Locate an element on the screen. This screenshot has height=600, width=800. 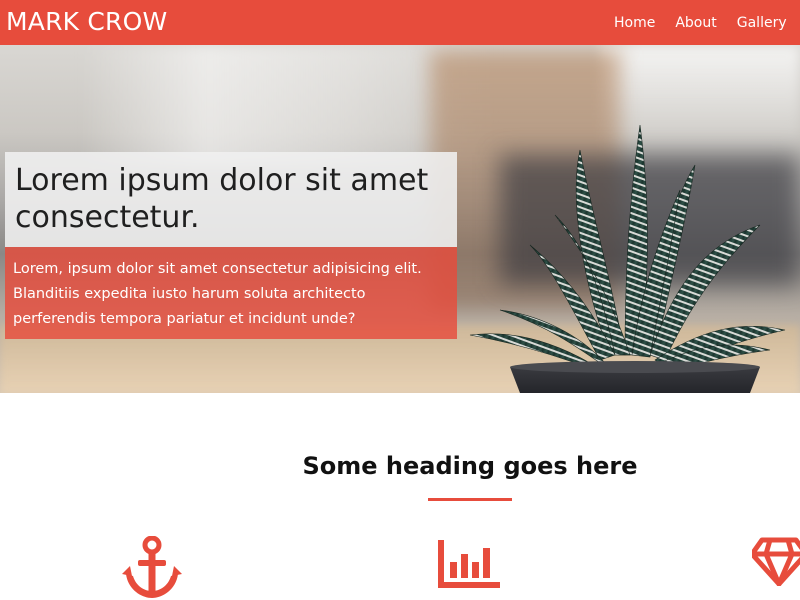
anchor-icon is located at coordinates (152, 567).